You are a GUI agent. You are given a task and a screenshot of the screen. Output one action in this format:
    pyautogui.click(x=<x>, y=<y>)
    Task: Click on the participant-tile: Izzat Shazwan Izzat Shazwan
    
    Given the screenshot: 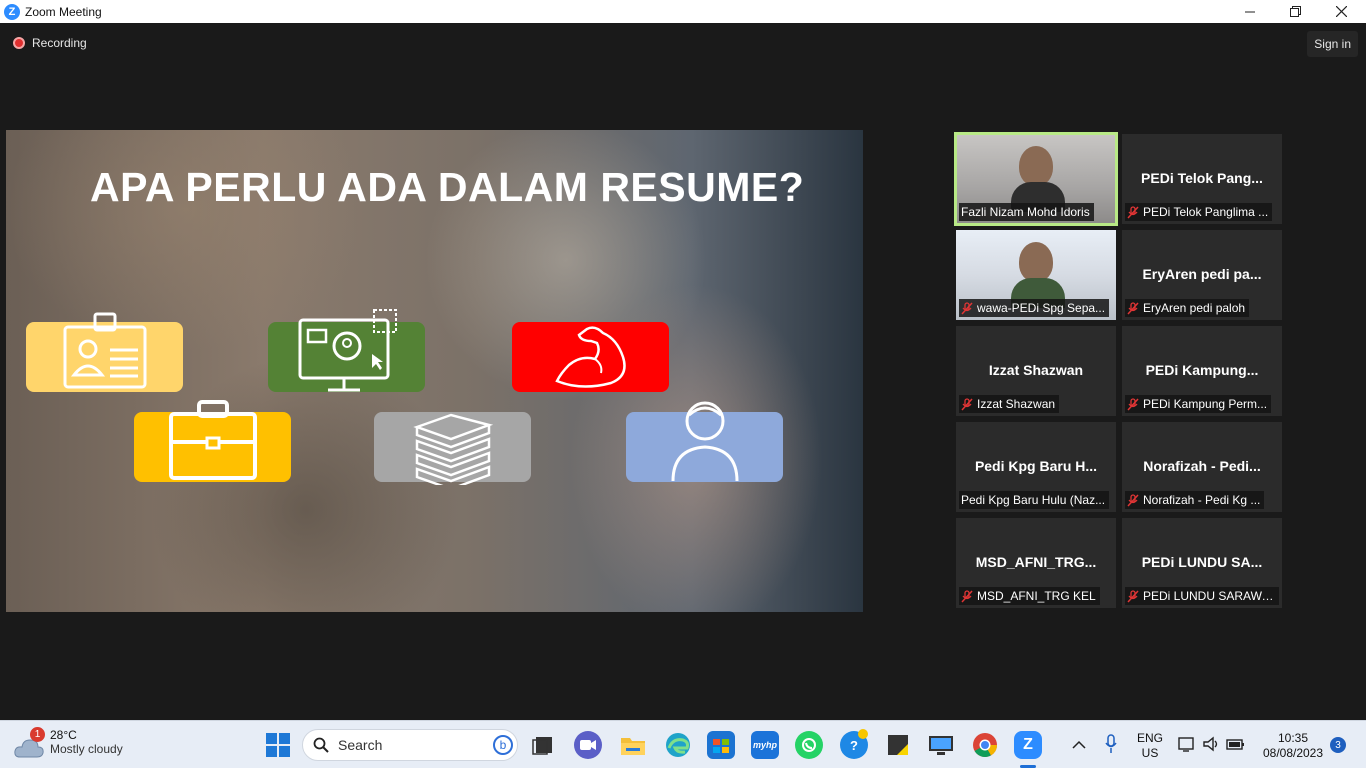 What is the action you would take?
    pyautogui.click(x=1036, y=371)
    